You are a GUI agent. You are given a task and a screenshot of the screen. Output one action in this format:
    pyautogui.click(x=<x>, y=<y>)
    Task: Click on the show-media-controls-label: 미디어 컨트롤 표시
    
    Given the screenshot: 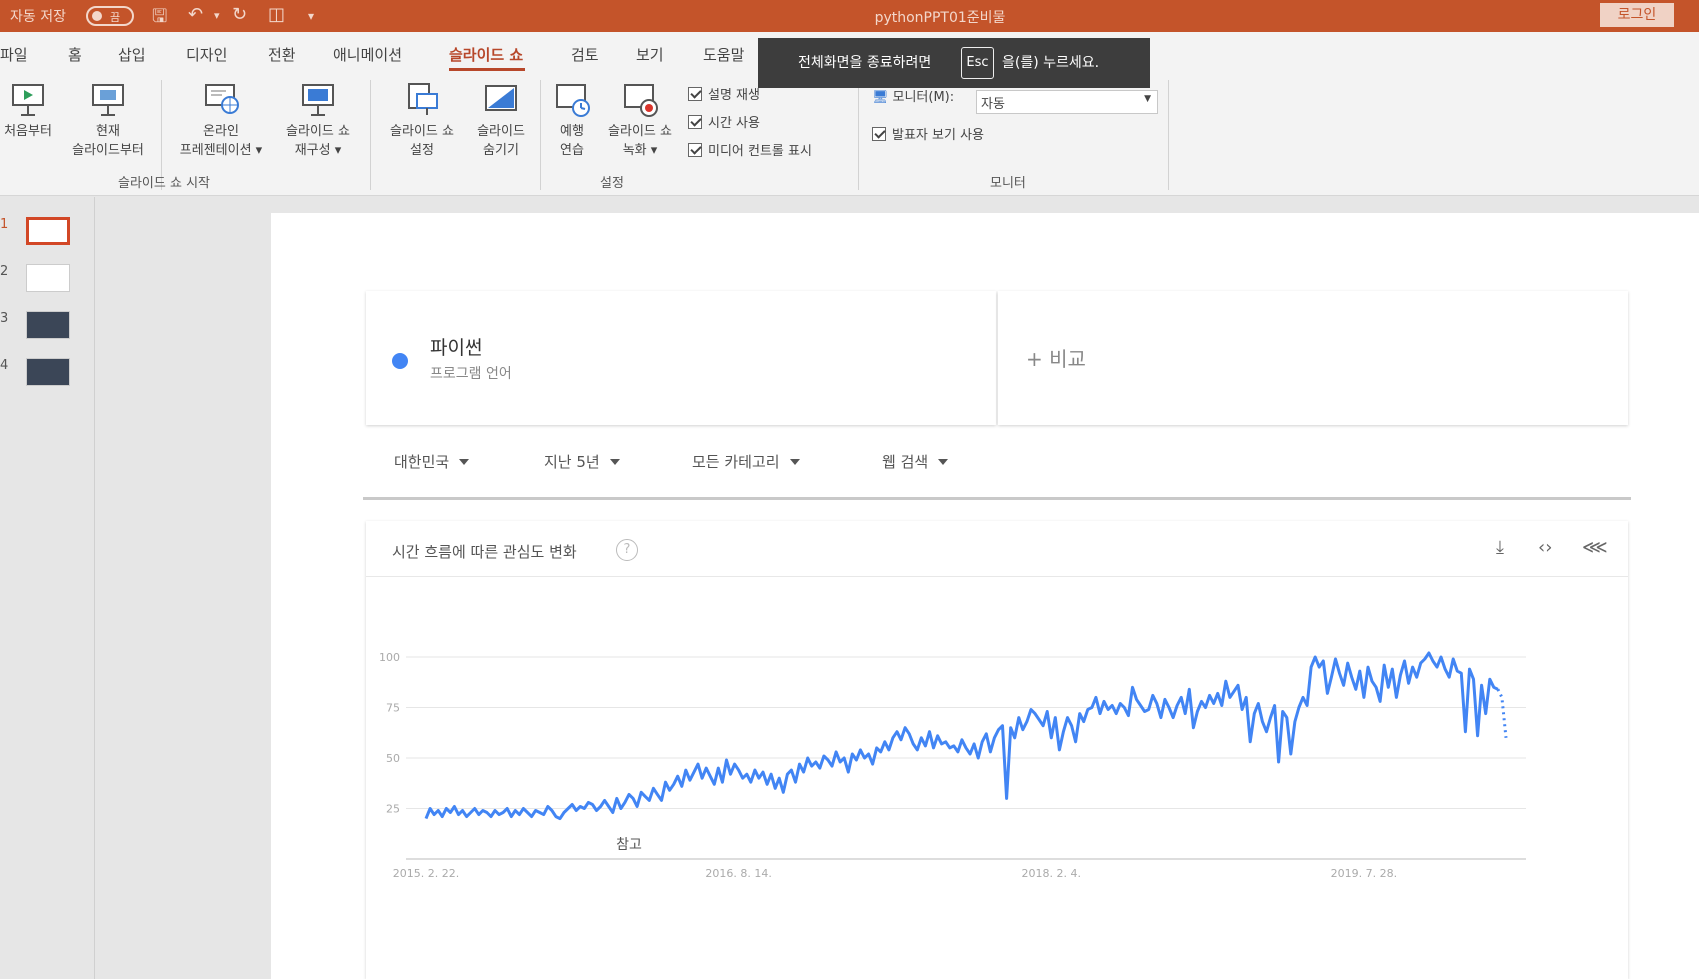 What is the action you would take?
    pyautogui.click(x=760, y=151)
    